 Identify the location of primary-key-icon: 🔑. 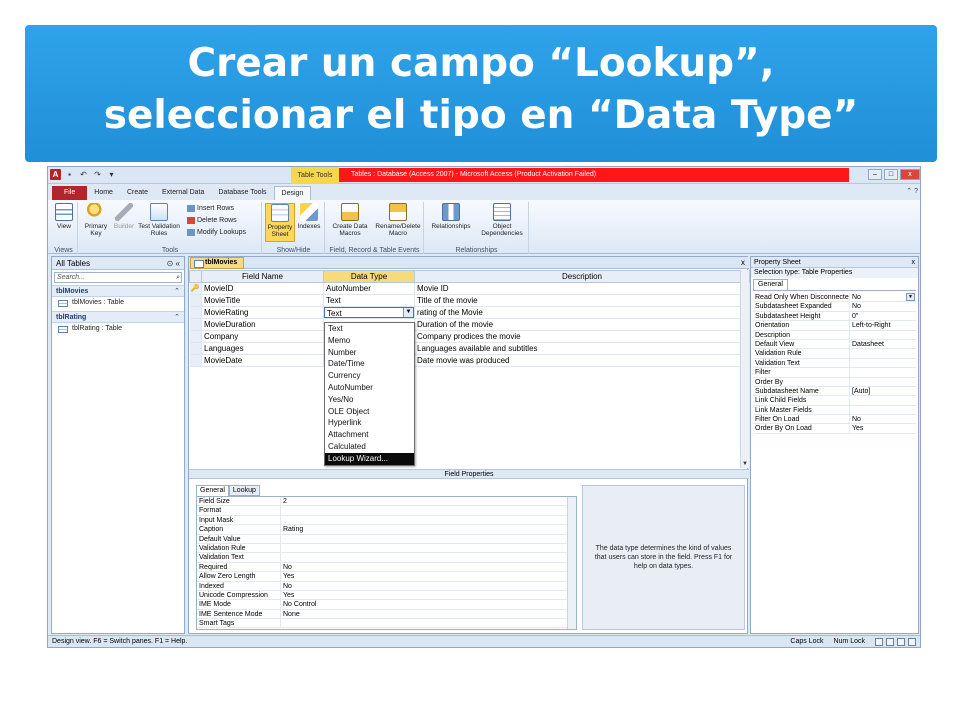
(195, 288).